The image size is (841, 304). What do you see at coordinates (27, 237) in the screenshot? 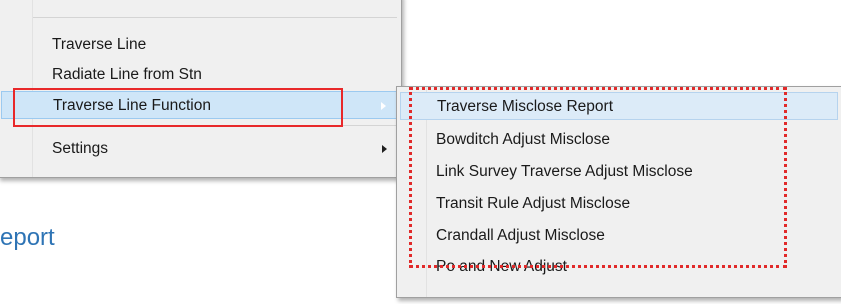
I see `page-heading-fragment: eport` at bounding box center [27, 237].